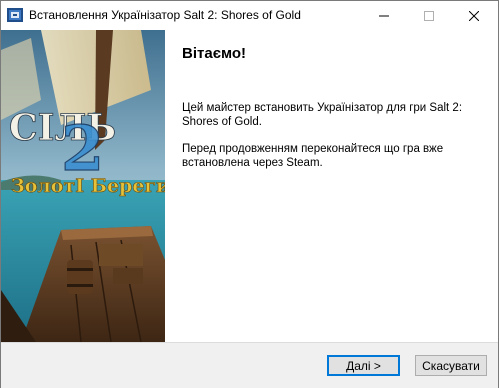 This screenshot has height=388, width=499. I want to click on next-button: Далі >, so click(363, 365).